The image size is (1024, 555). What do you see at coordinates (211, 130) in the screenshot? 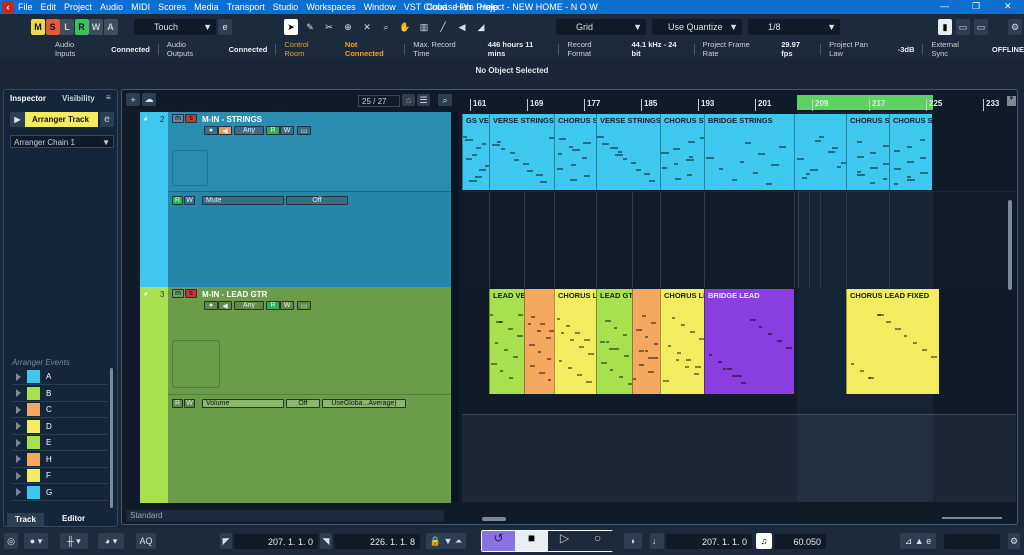
I see `record-enable-button: ●` at bounding box center [211, 130].